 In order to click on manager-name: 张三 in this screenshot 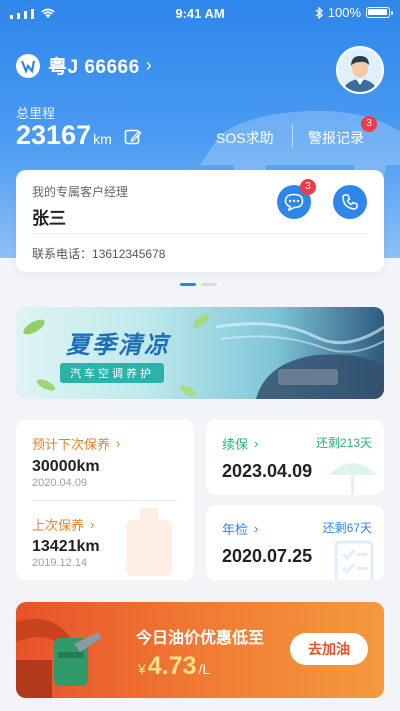, I will do `click(49, 218)`.